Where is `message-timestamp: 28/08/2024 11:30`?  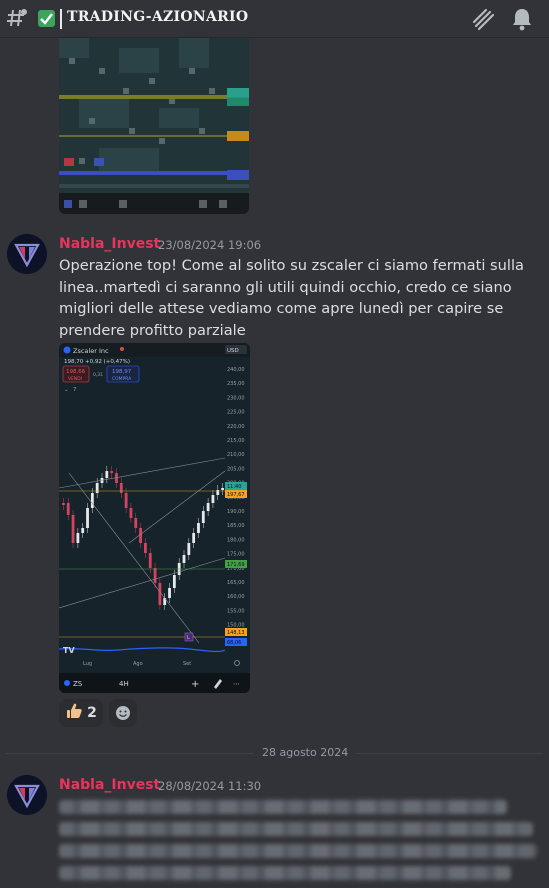
message-timestamp: 28/08/2024 11:30 is located at coordinates (210, 786).